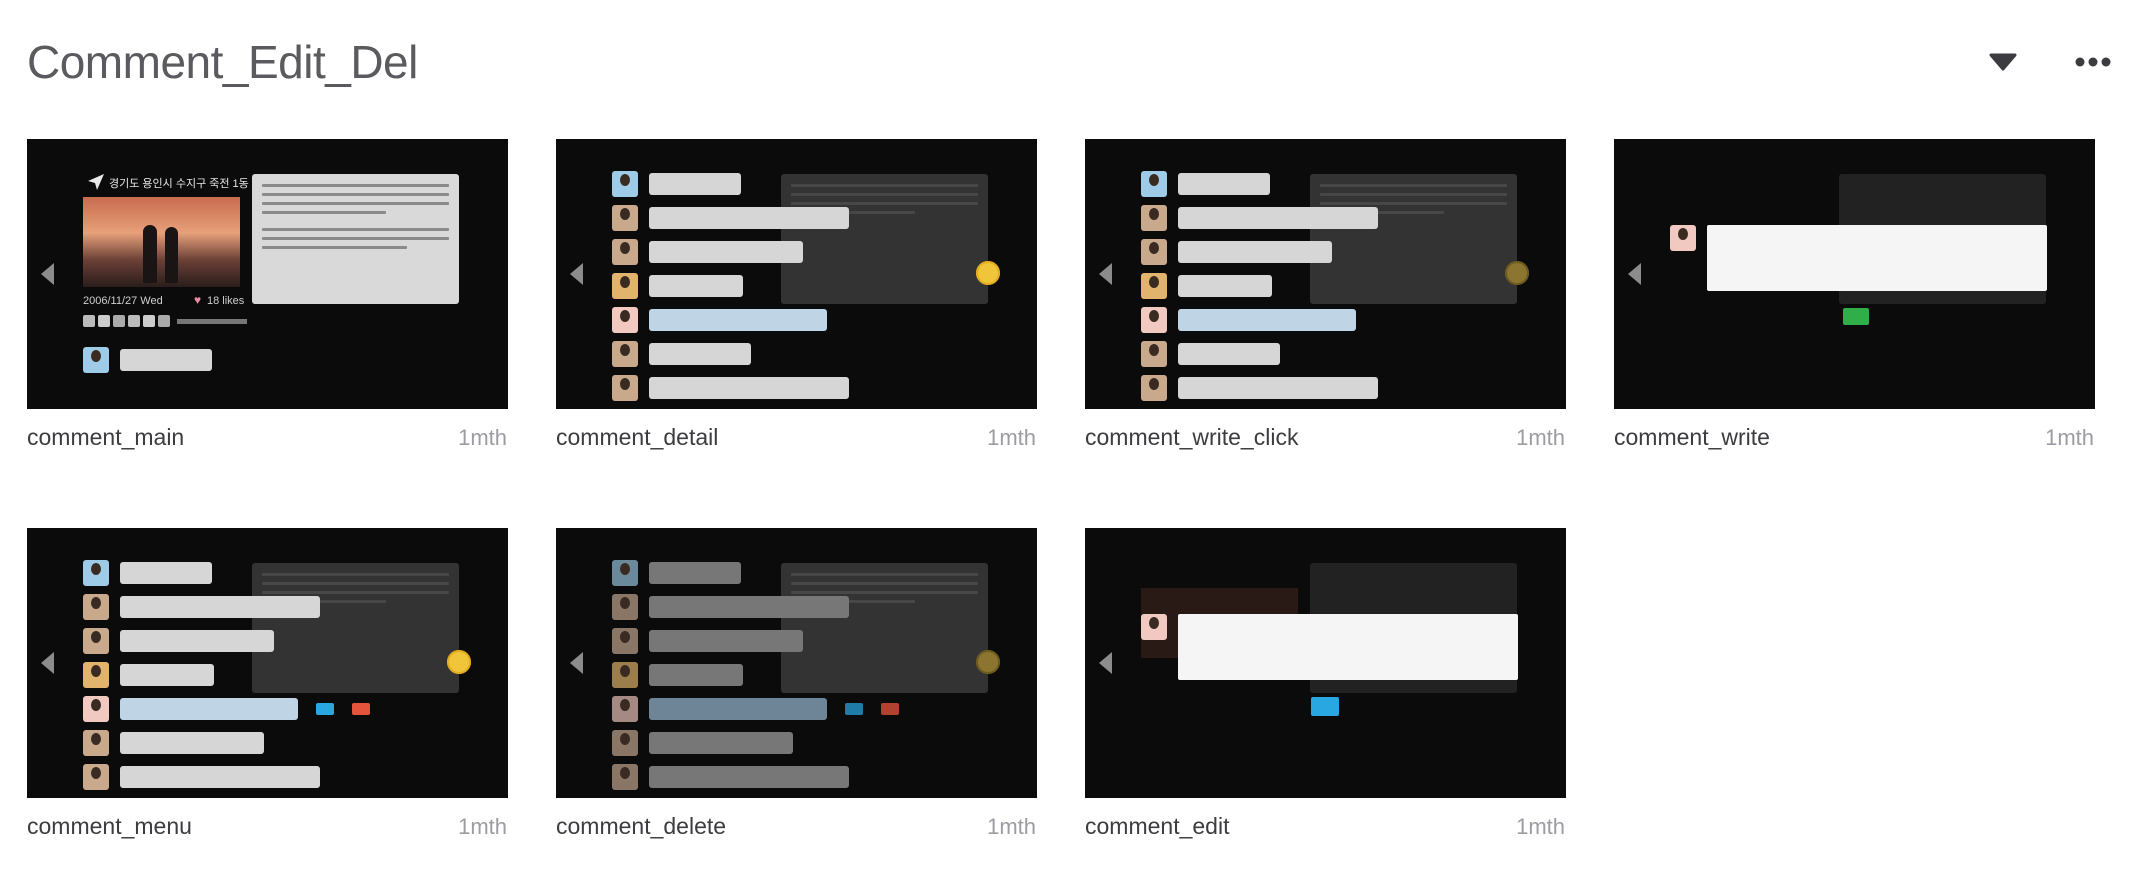 This screenshot has width=2138, height=888. I want to click on photo-image, so click(161, 242).